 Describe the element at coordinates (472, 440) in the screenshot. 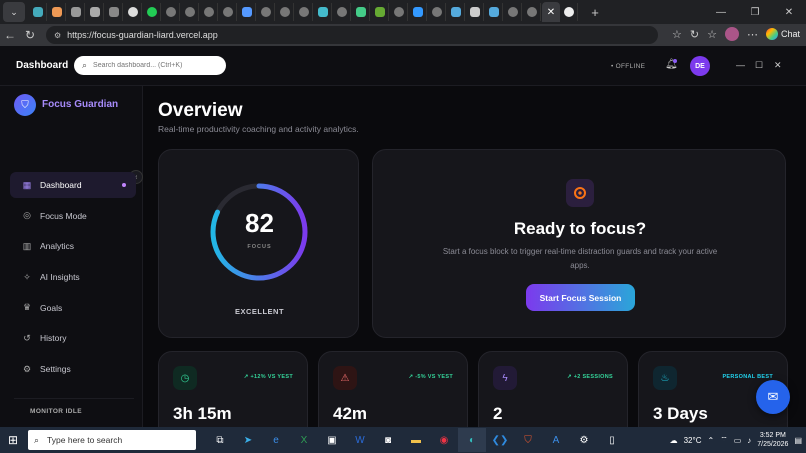

I see `edge-icon: ◐` at that location.